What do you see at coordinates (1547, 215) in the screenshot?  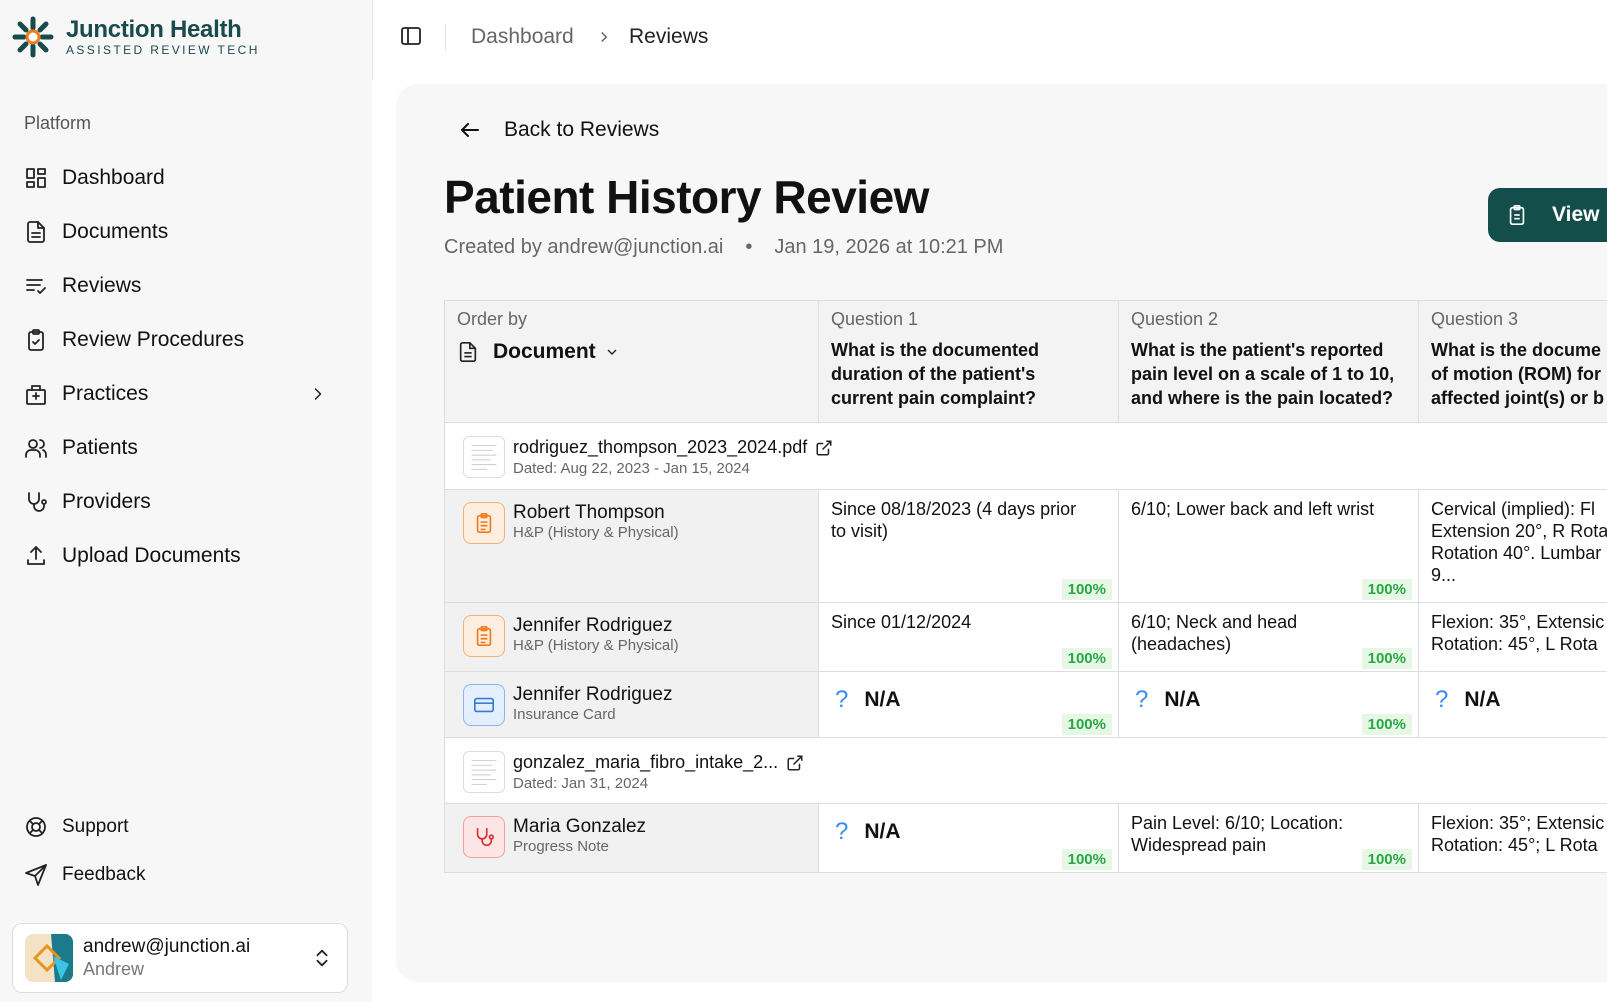 I see `view-button: View` at bounding box center [1547, 215].